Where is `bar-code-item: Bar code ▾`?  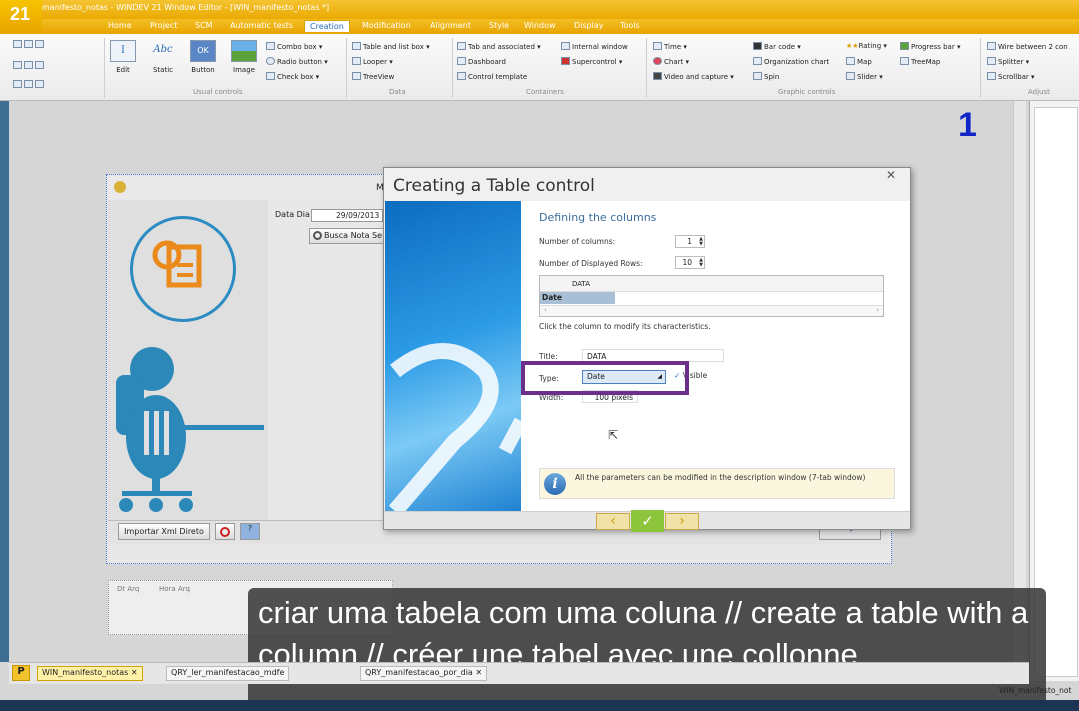
bar-code-item: Bar code ▾ is located at coordinates (777, 46).